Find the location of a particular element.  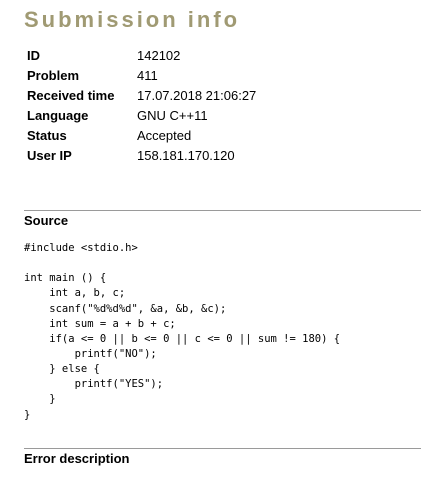

info-value-problem: 411 is located at coordinates (147, 75).